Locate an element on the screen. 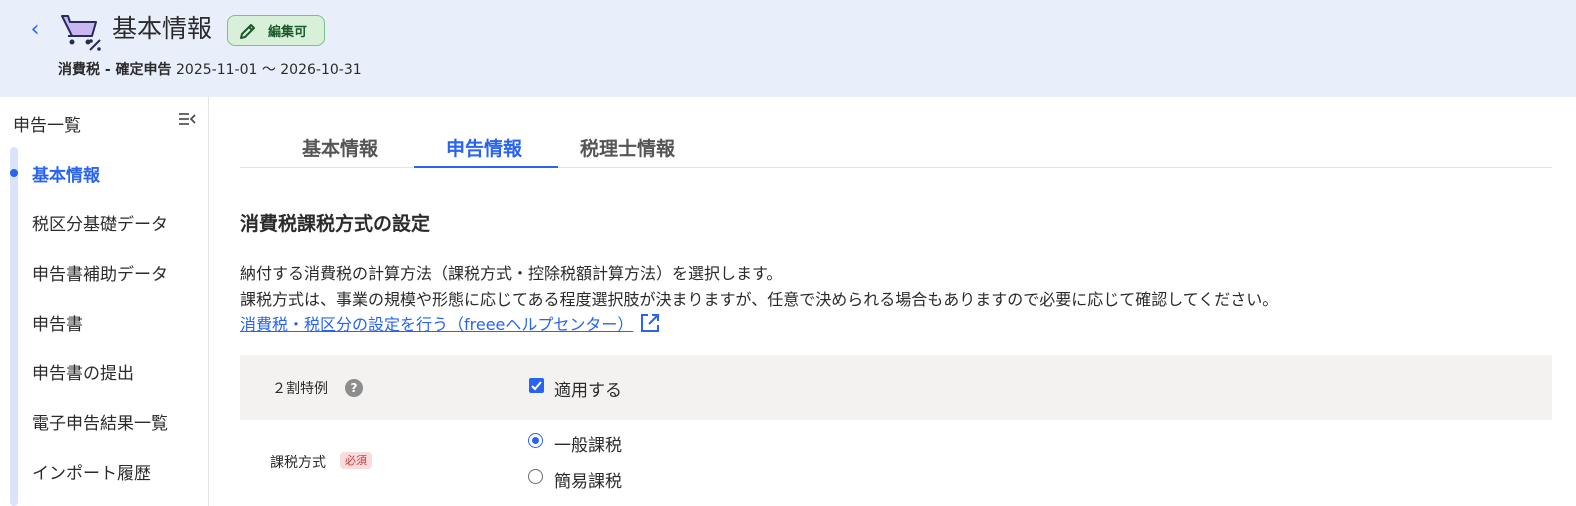 This screenshot has height=506, width=1576. editable-badge: 編集可 is located at coordinates (276, 30).